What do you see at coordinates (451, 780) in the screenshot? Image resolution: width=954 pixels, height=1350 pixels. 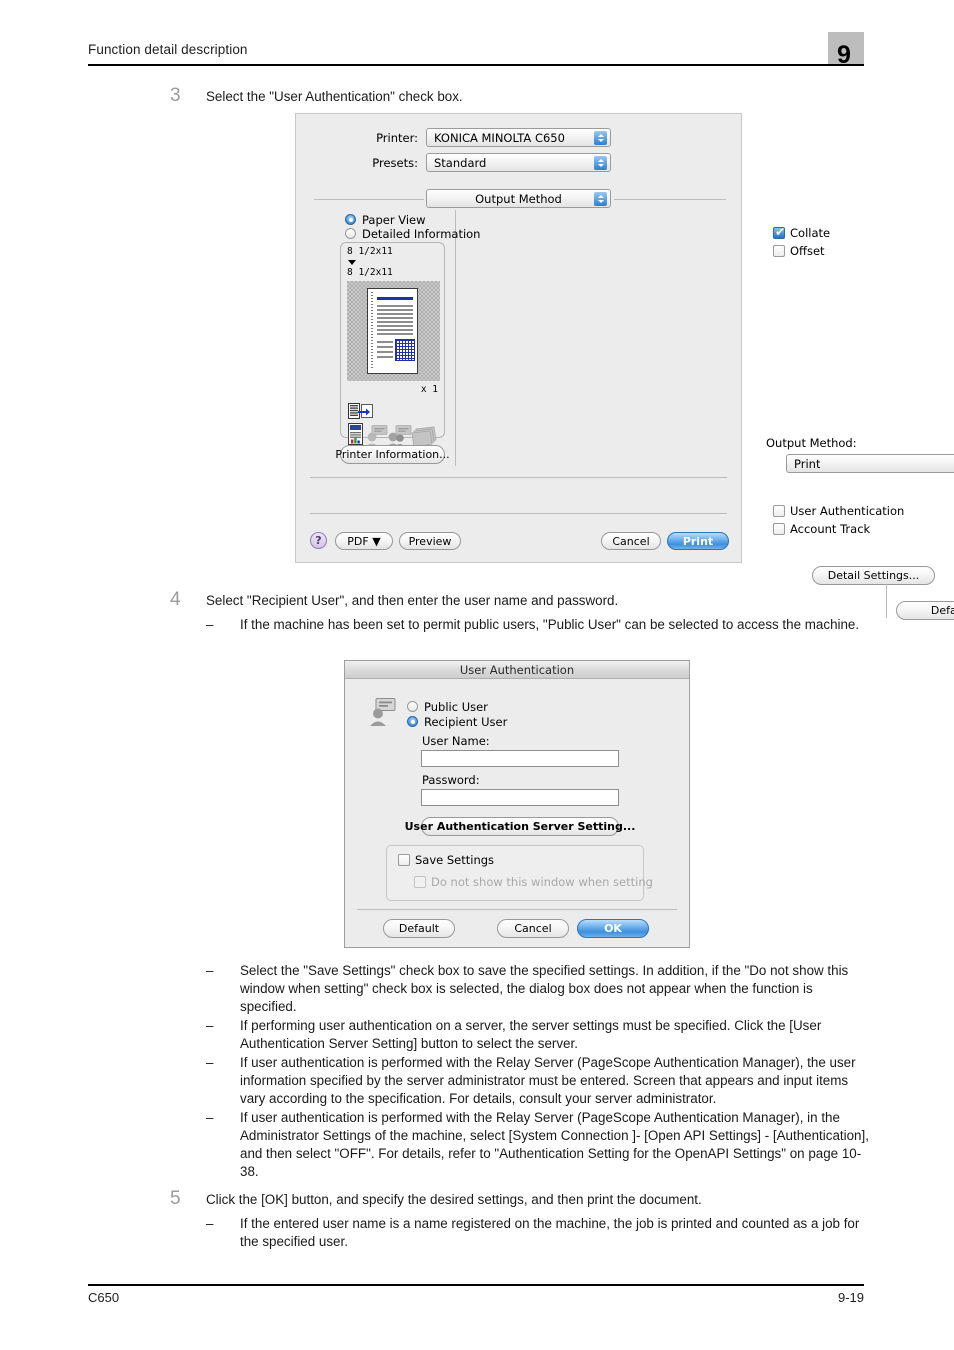 I see `password-label: Password:` at bounding box center [451, 780].